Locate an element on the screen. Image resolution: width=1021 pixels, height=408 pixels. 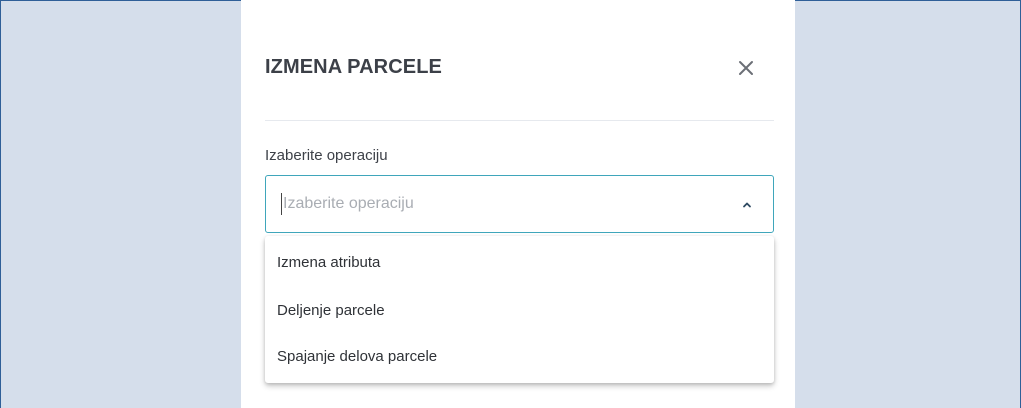
option-deljenje-parcele: Deljenje parcele is located at coordinates (519, 311).